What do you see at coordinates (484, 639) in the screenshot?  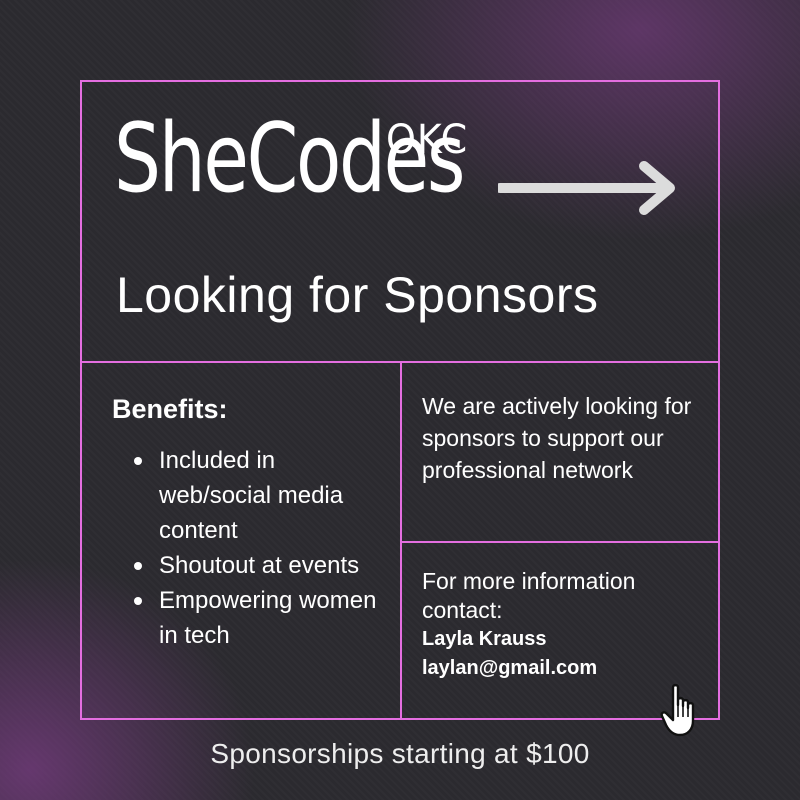 I see `contact-name: Layla Krauss` at bounding box center [484, 639].